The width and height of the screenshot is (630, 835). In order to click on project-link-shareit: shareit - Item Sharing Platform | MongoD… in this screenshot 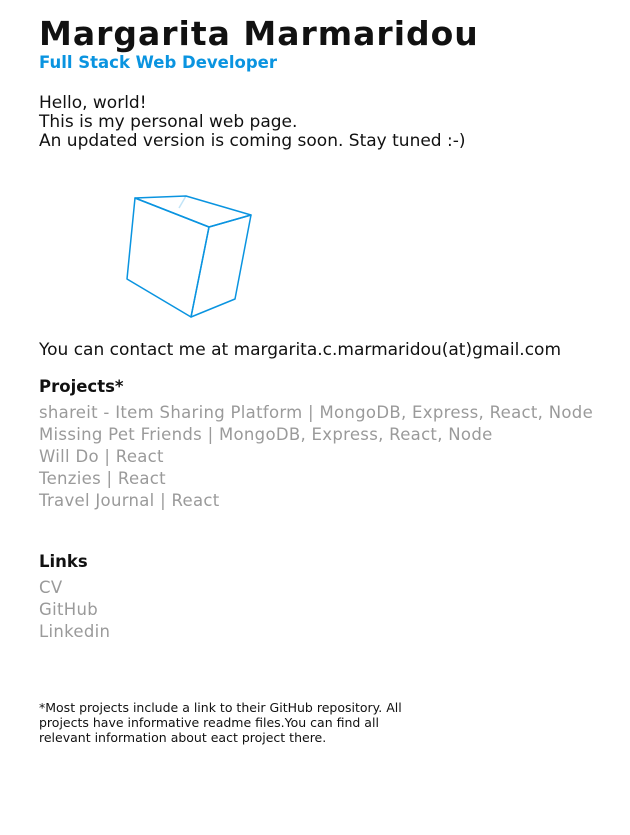, I will do `click(324, 413)`.